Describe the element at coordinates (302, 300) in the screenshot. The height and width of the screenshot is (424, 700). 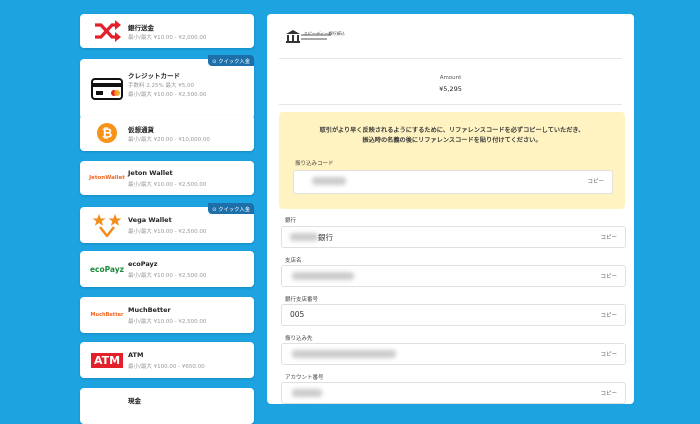
I see `branch-number-label: 銀行支店番号` at that location.